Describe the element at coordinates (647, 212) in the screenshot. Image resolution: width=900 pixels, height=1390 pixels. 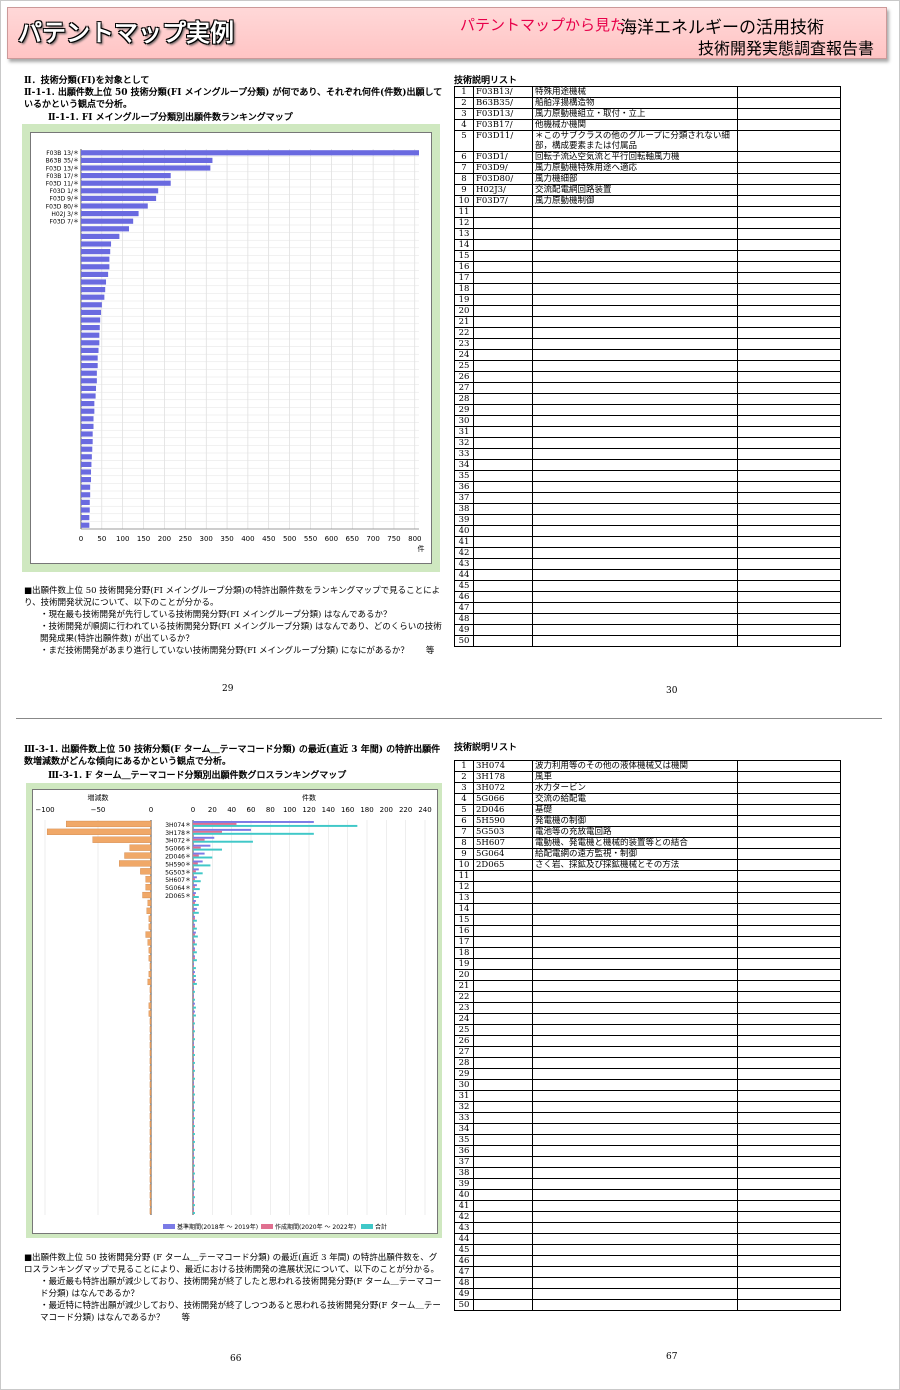
I see `table-row: 11` at that location.